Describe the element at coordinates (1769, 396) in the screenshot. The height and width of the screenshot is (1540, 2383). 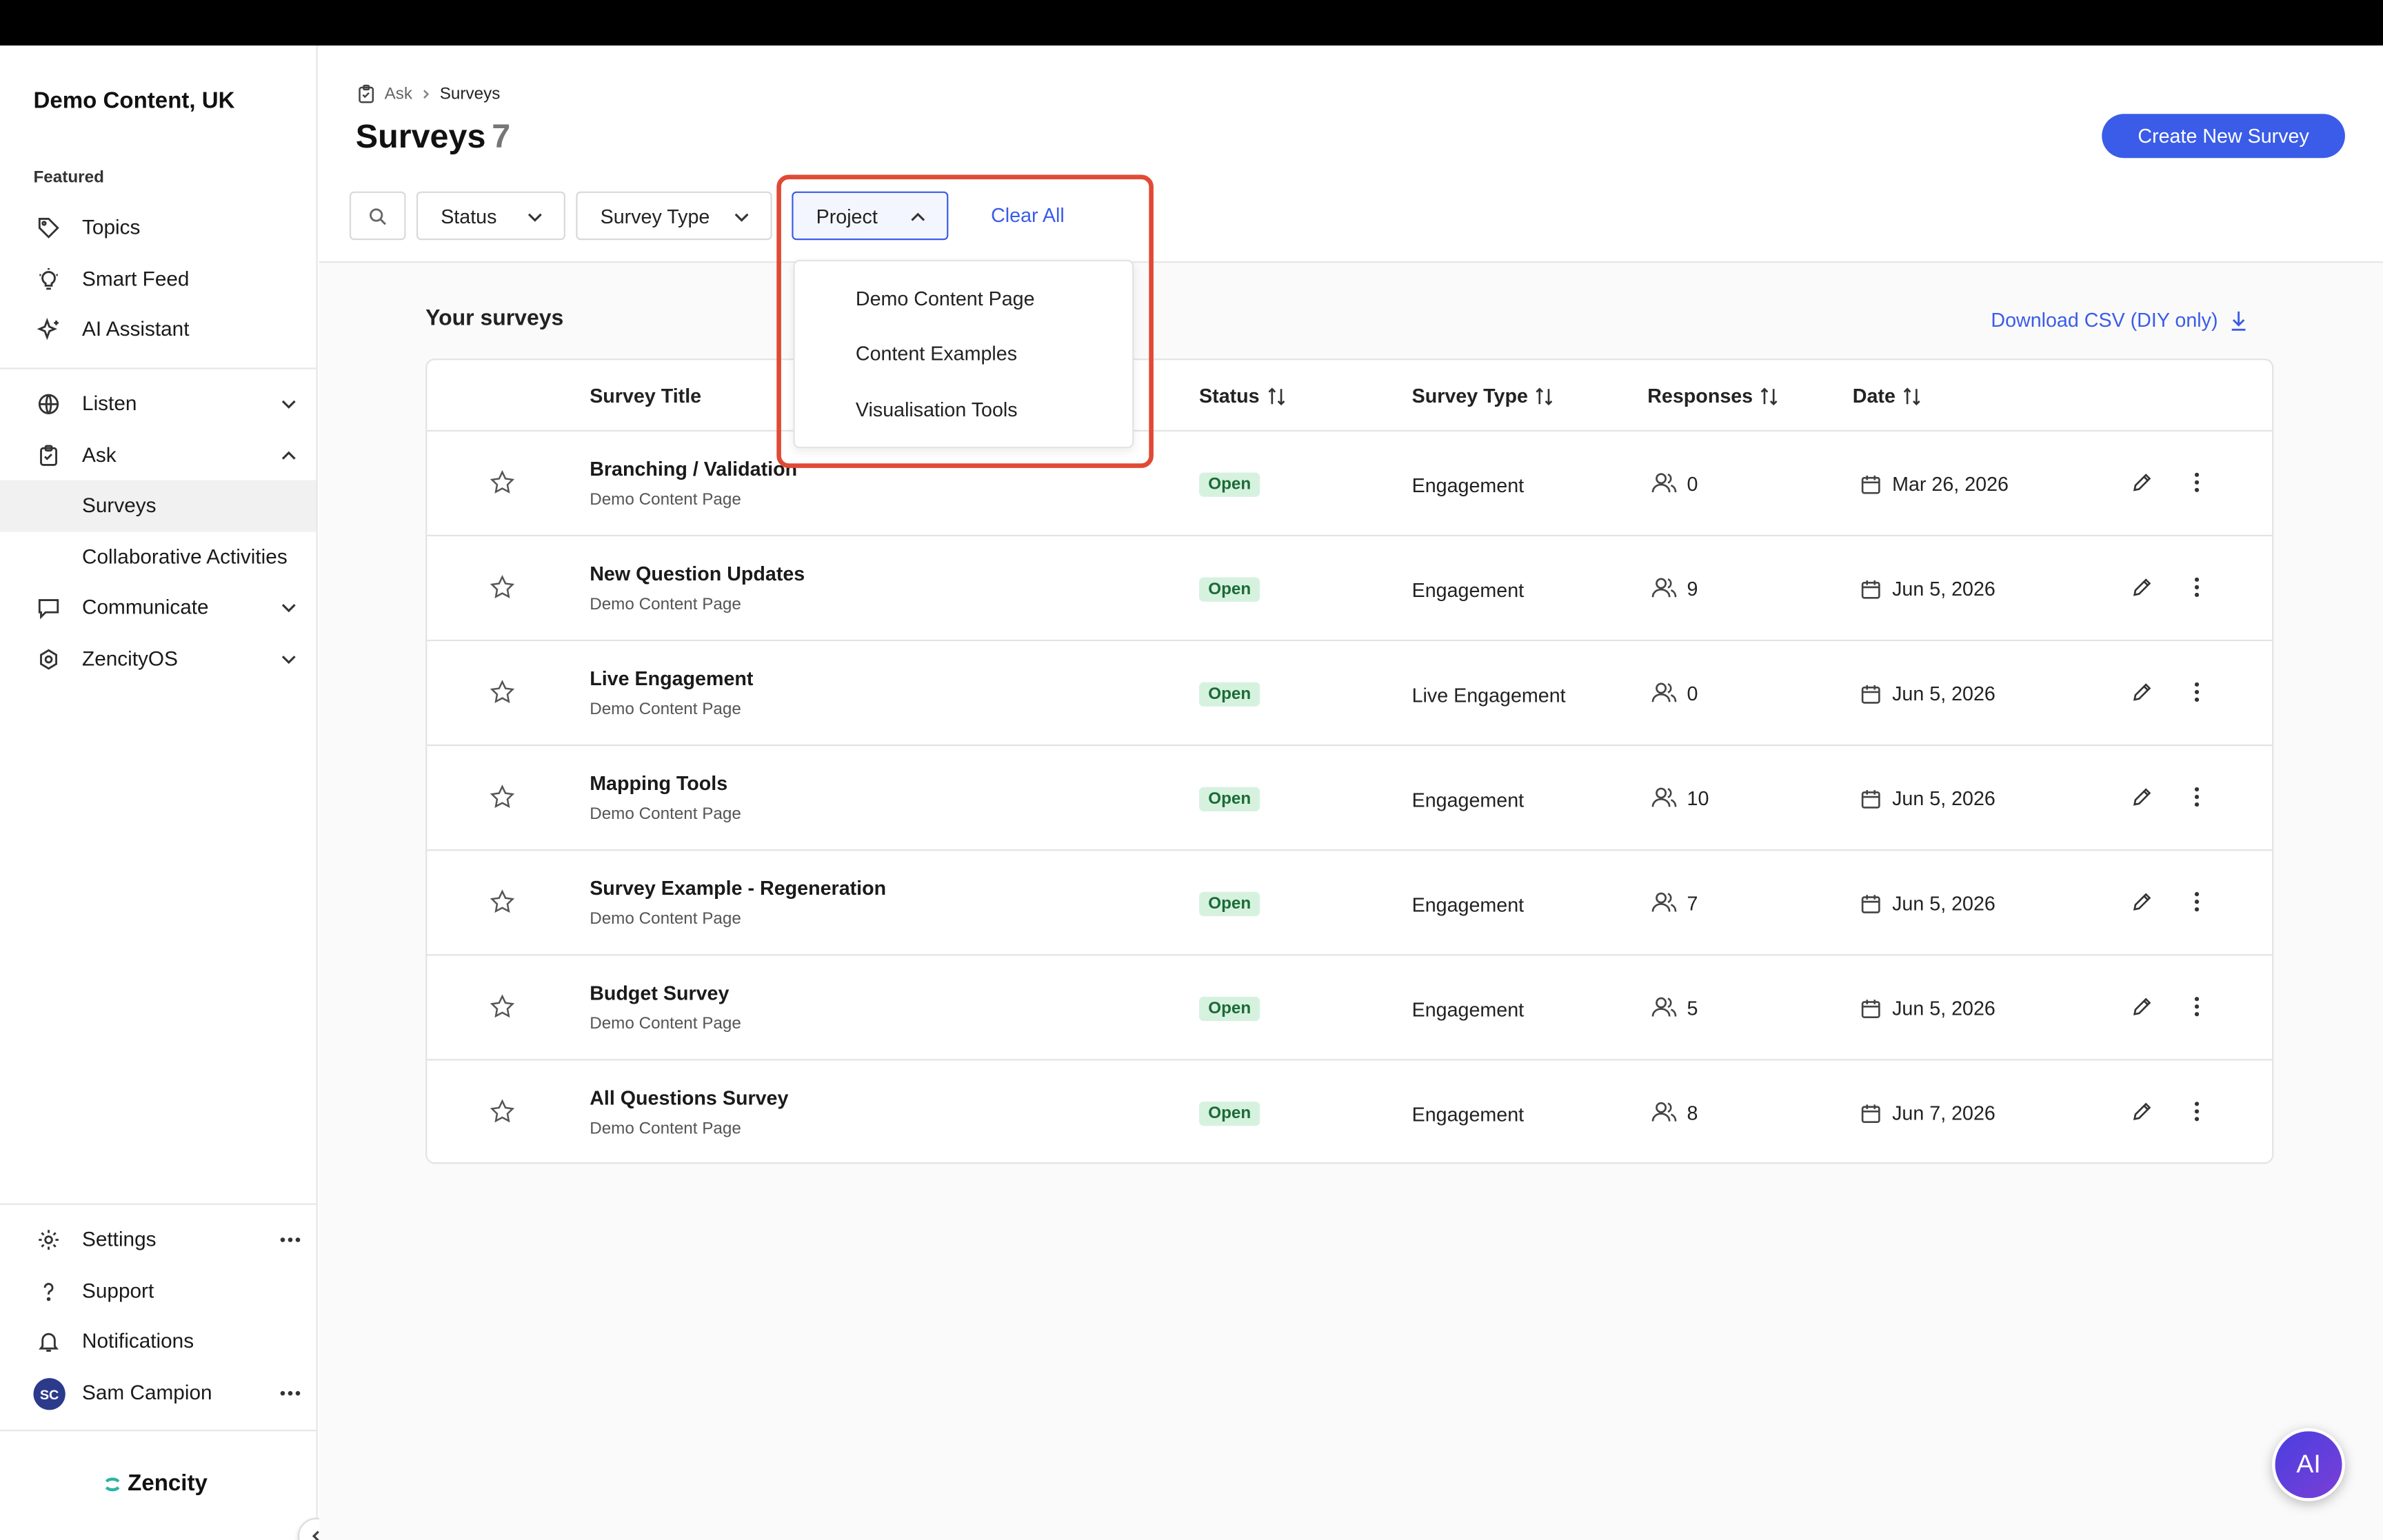
I see `sort-icon` at that location.